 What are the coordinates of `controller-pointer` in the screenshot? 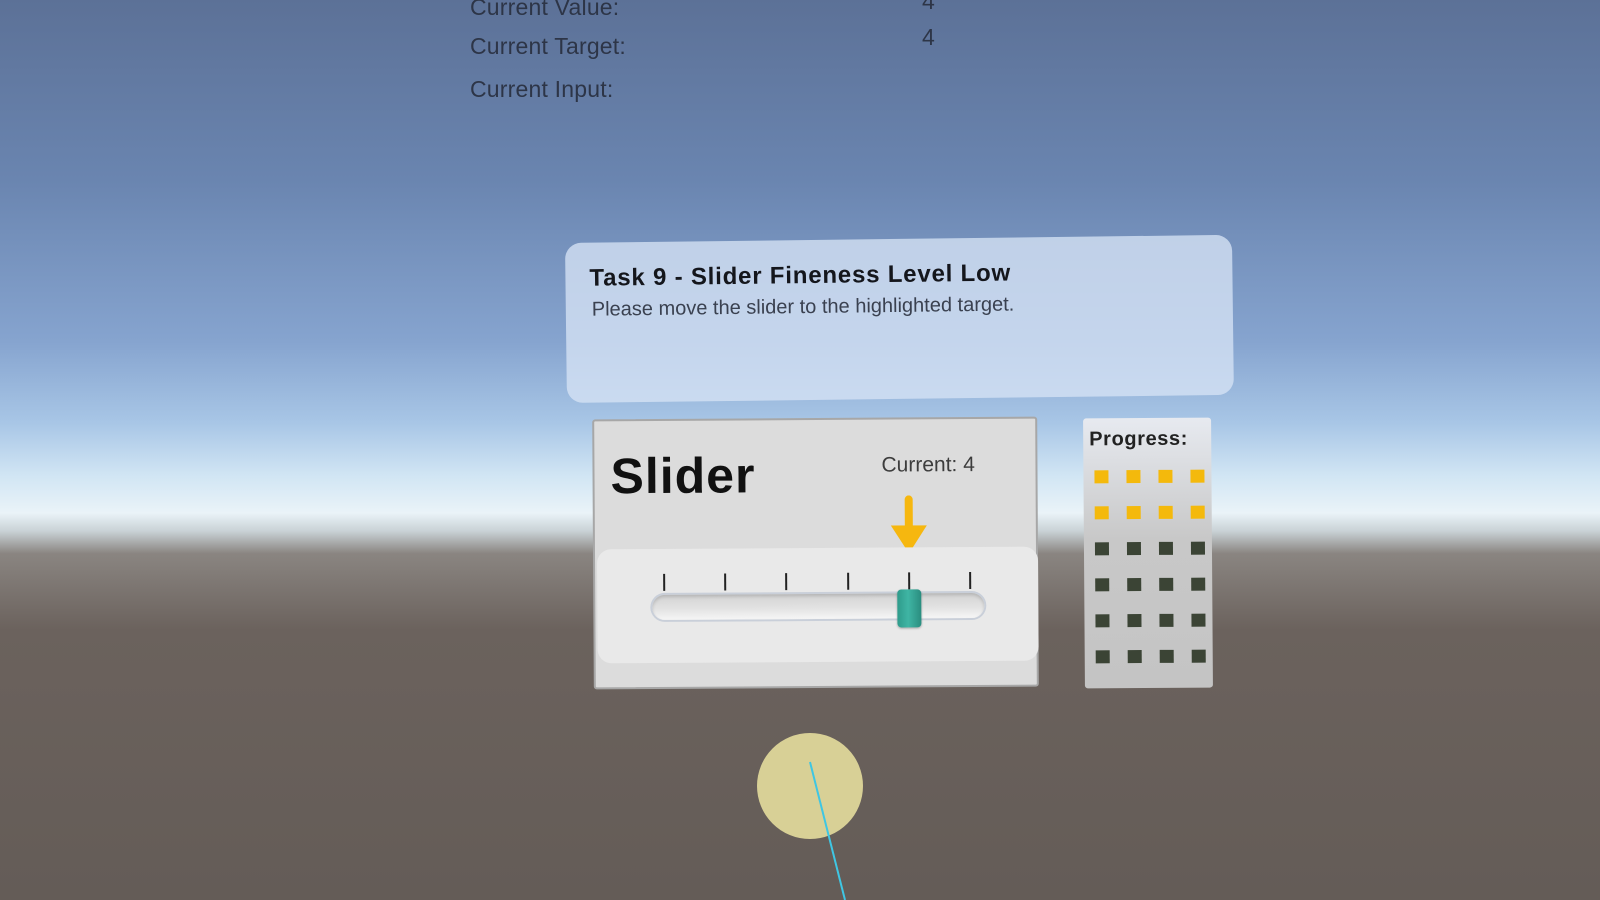 It's located at (810, 816).